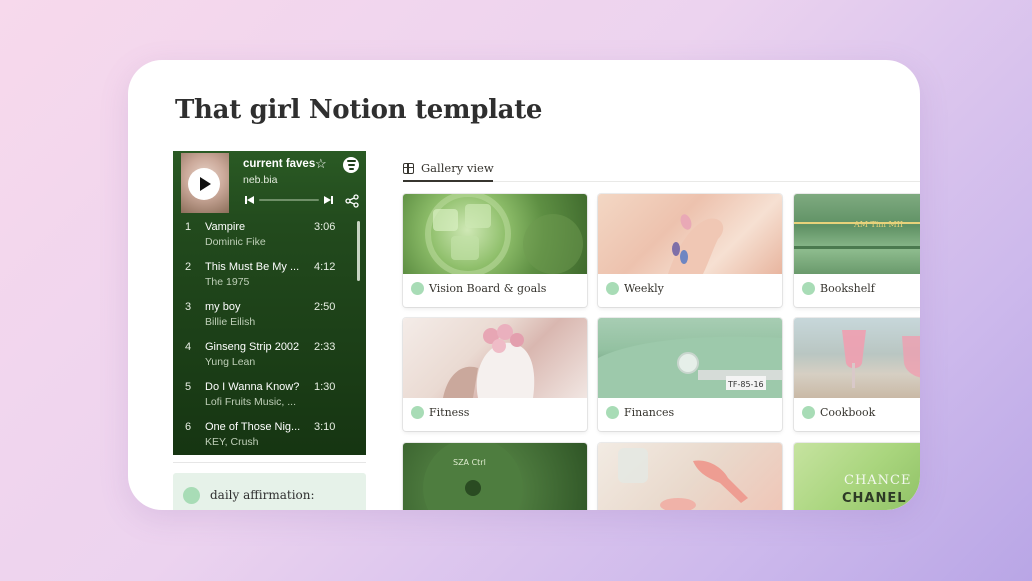 The height and width of the screenshot is (581, 1032). Describe the element at coordinates (250, 200) in the screenshot. I see `previous-track-icon` at that location.